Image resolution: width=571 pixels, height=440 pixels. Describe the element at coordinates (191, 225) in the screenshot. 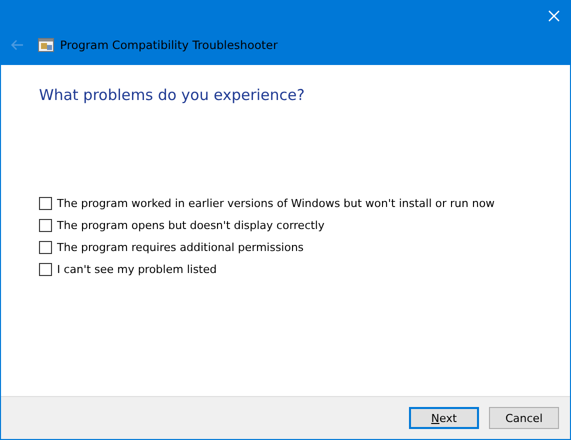

I see `checkbox-label: The program opens but doesn't display correctly` at that location.